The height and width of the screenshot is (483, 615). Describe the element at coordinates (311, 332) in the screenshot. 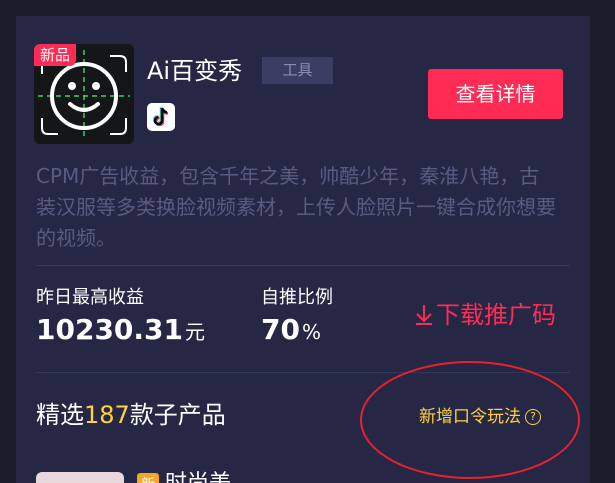

I see `ratio-unit: %` at that location.